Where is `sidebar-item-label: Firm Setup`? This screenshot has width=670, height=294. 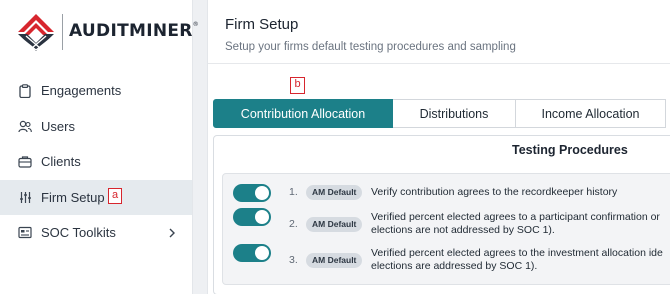
sidebar-item-label: Firm Setup is located at coordinates (73, 197).